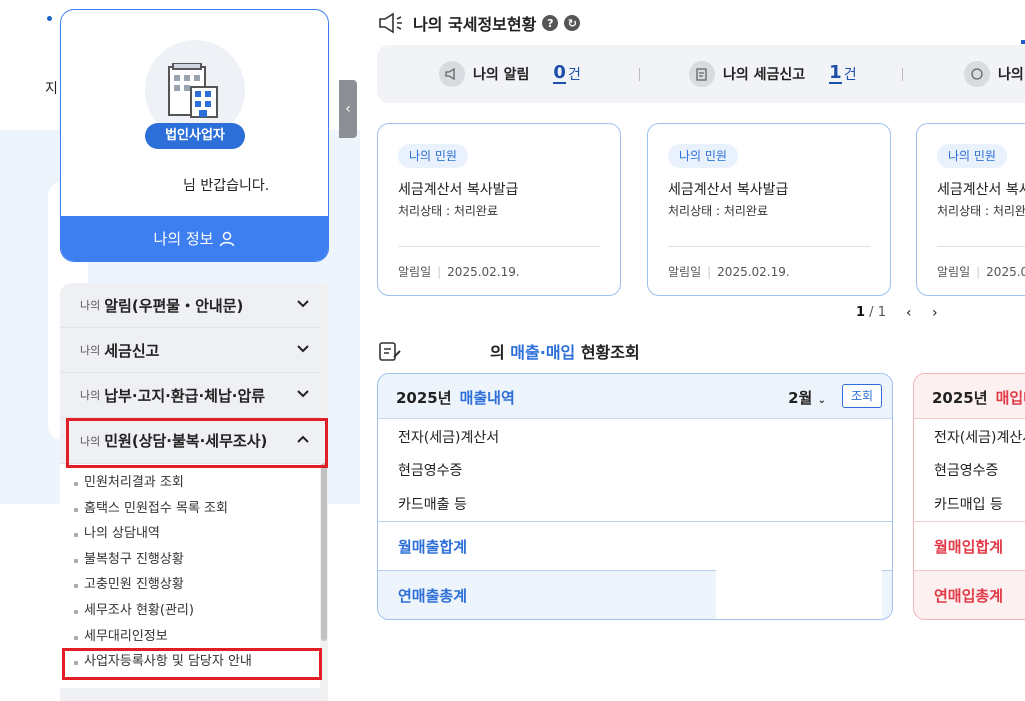  Describe the element at coordinates (969, 547) in the screenshot. I see `purchase-monthly-total-label: 월매입합계` at that location.